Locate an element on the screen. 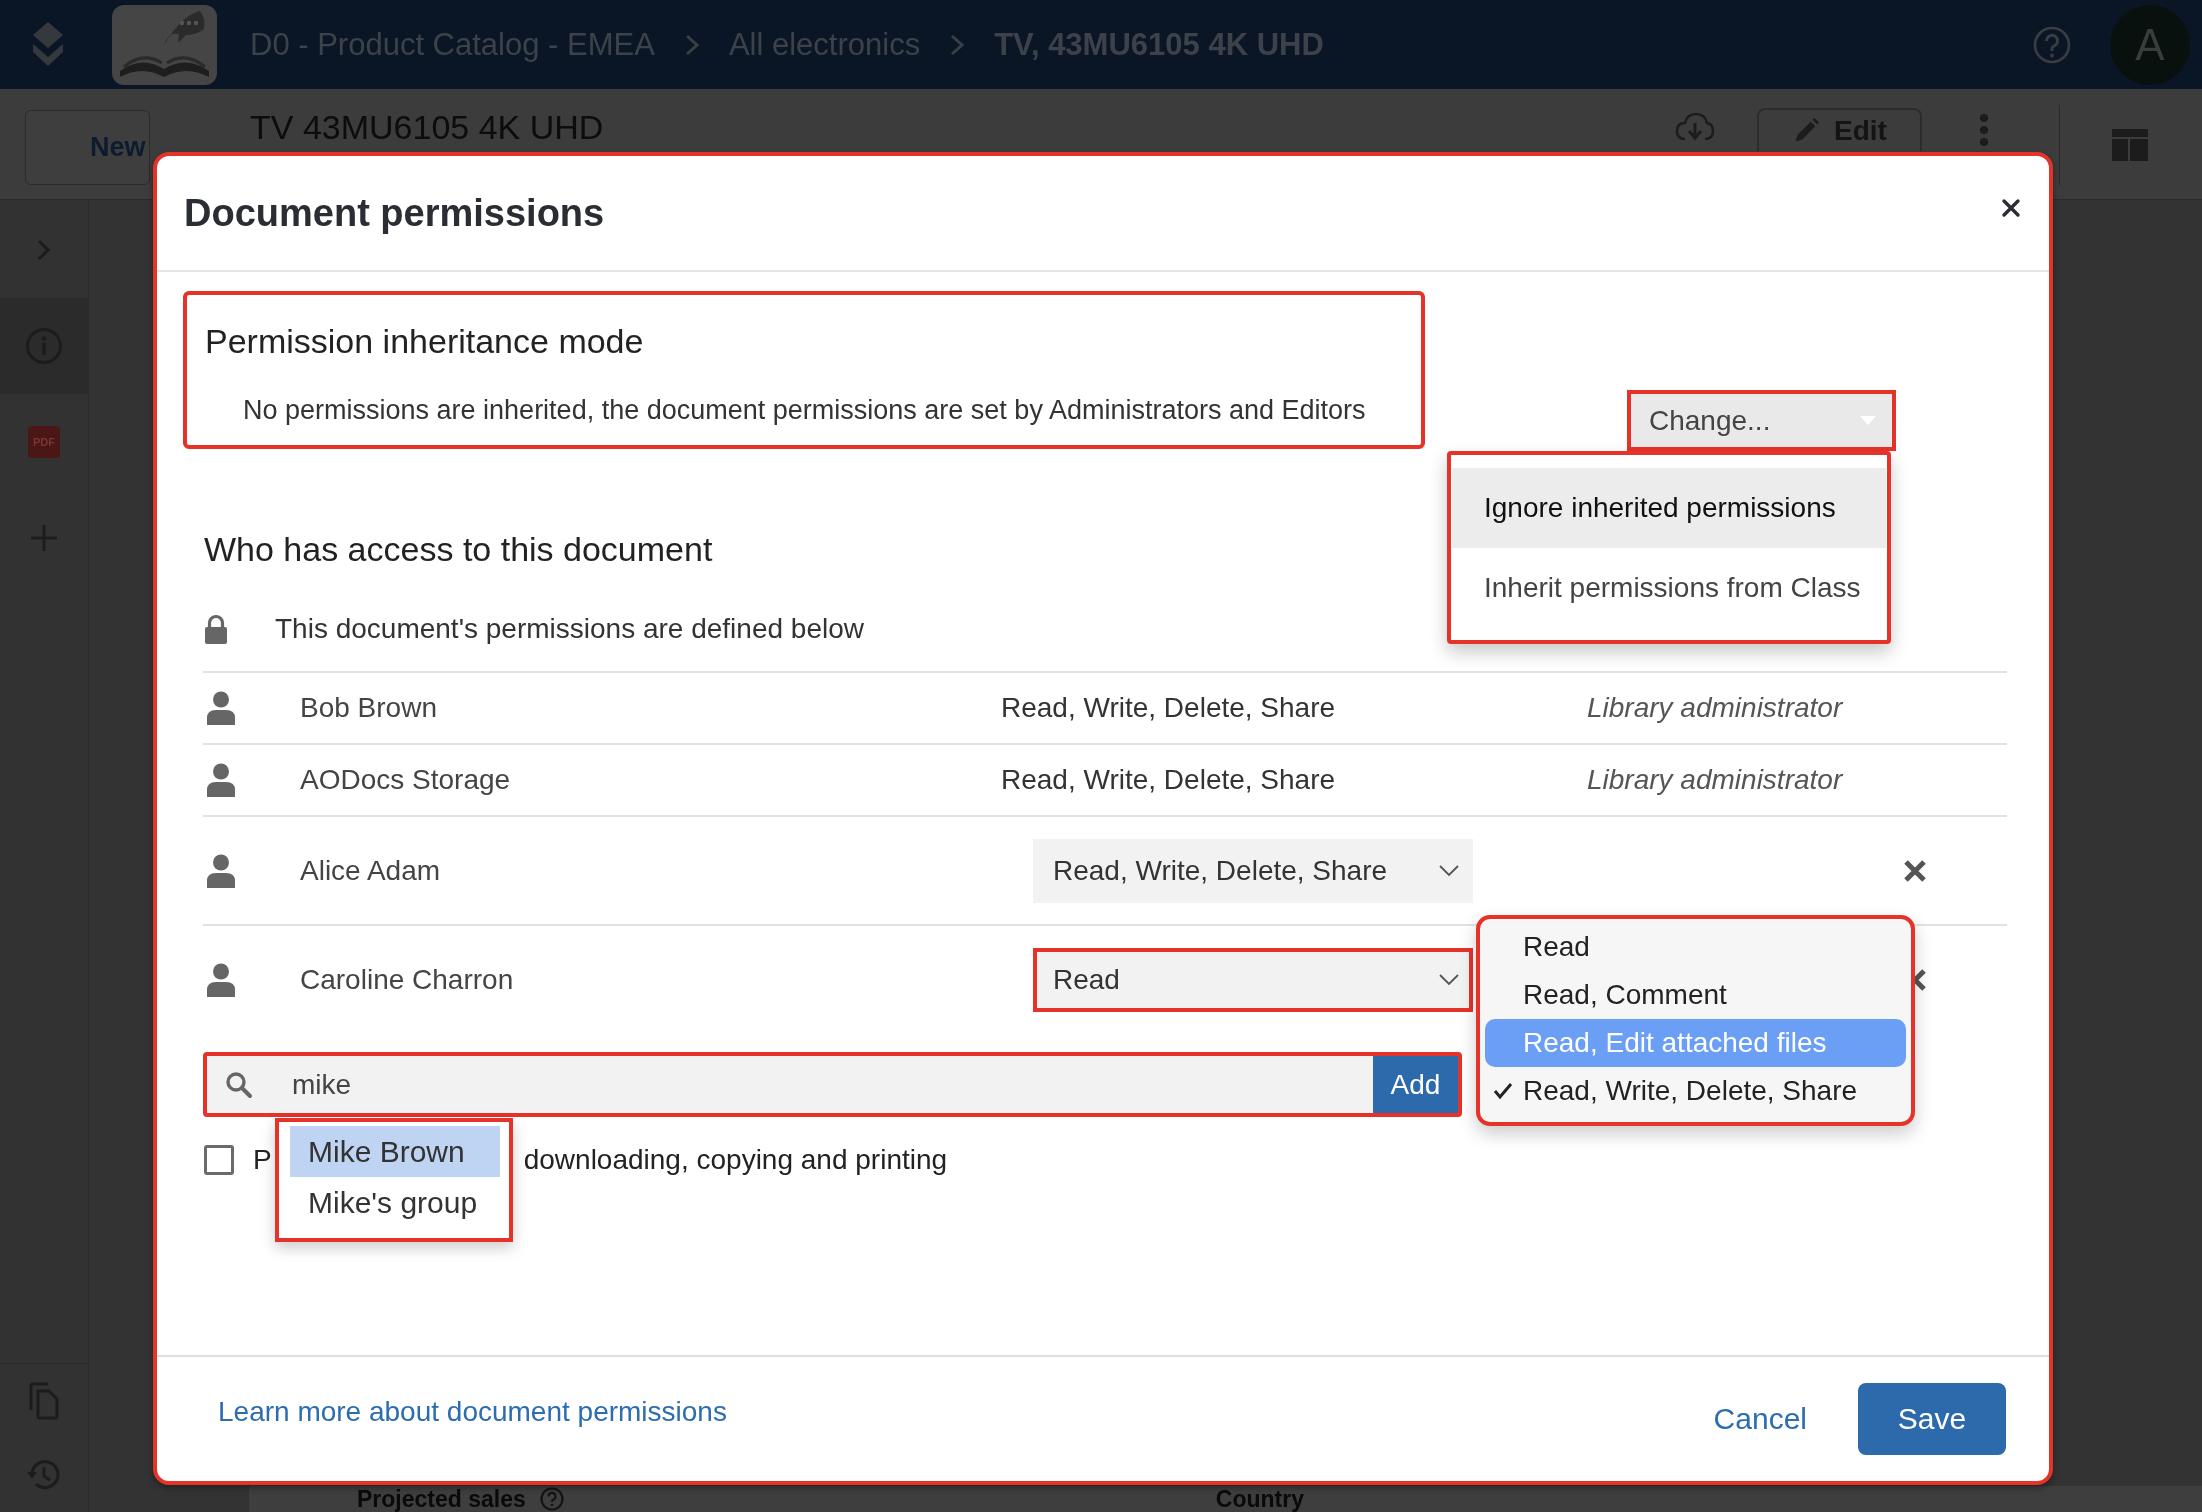 This screenshot has width=2202, height=1512. member-name: Bob Brown is located at coordinates (368, 708).